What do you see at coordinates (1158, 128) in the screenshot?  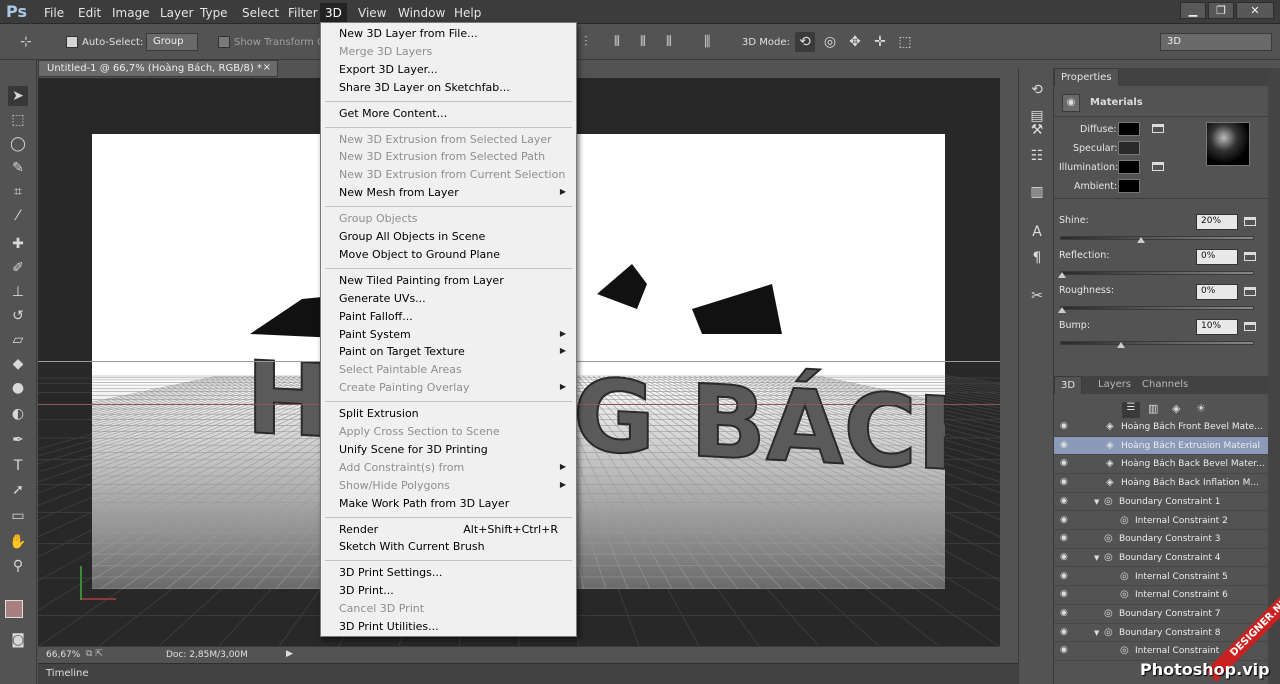 I see `diffuse-folder-icon` at bounding box center [1158, 128].